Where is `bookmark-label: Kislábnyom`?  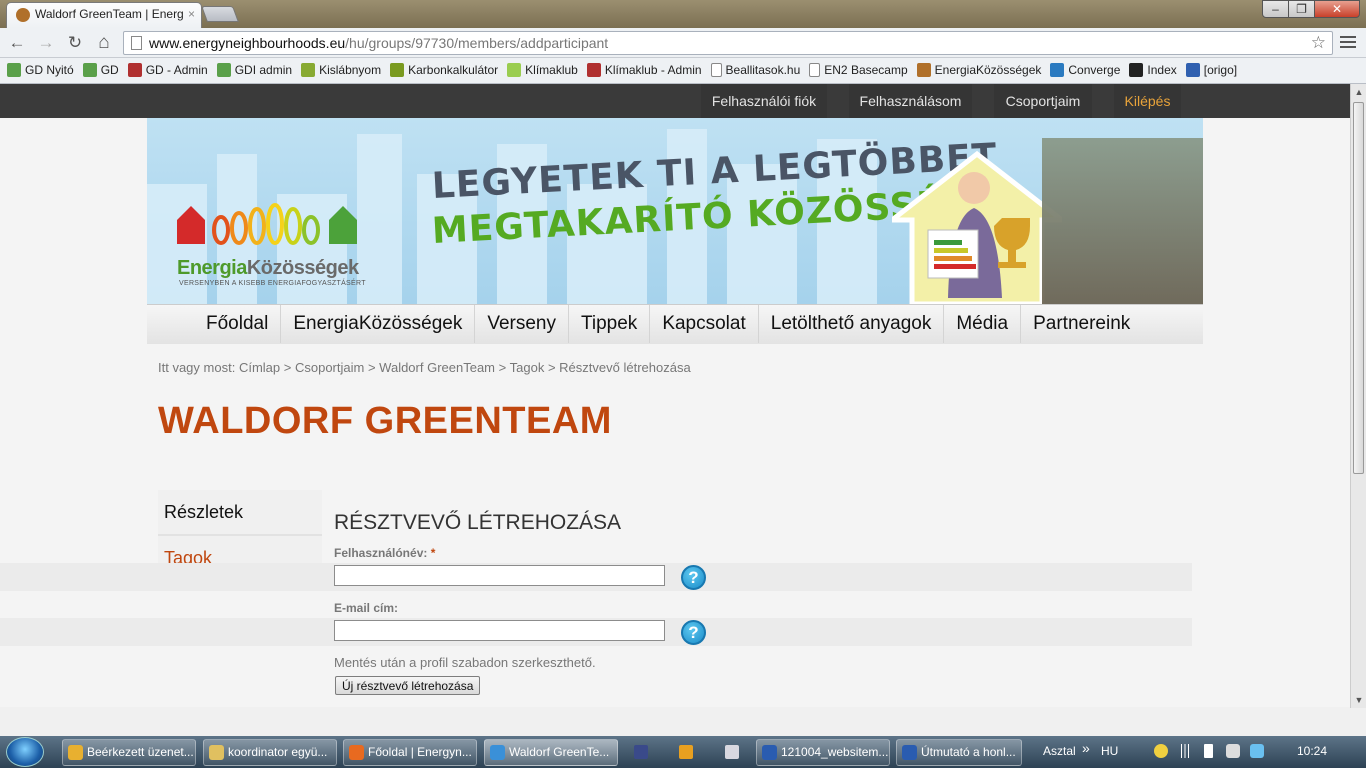
bookmark-label: Kislábnyom is located at coordinates (350, 70).